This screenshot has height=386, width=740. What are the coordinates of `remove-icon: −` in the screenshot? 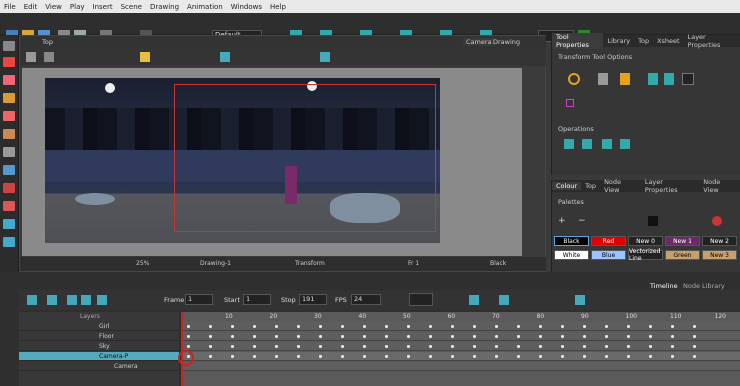 It's located at (583, 221).